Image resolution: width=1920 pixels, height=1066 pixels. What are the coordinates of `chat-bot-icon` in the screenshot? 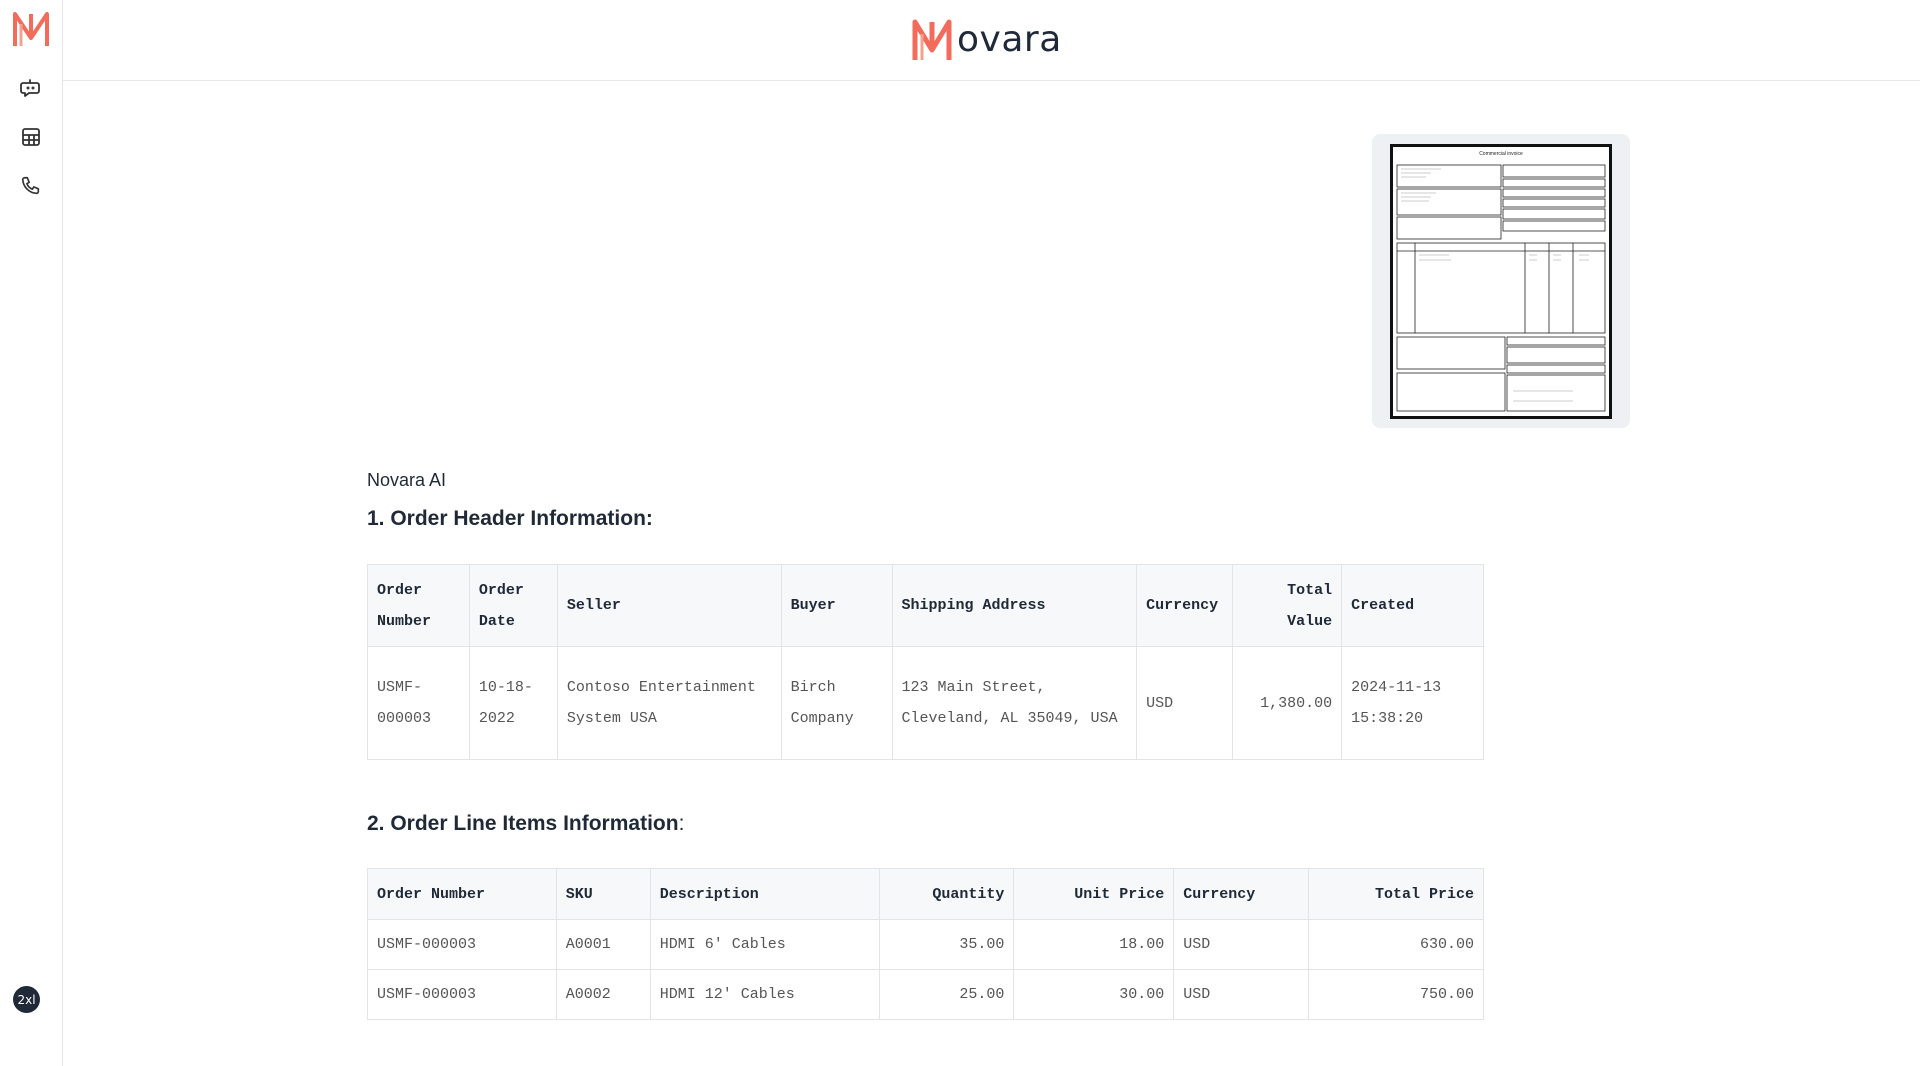 It's located at (31, 88).